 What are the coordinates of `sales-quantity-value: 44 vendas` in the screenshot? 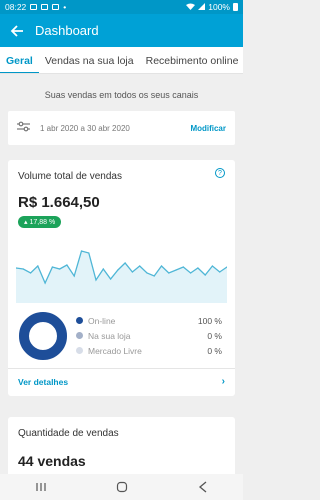 It's located at (52, 461).